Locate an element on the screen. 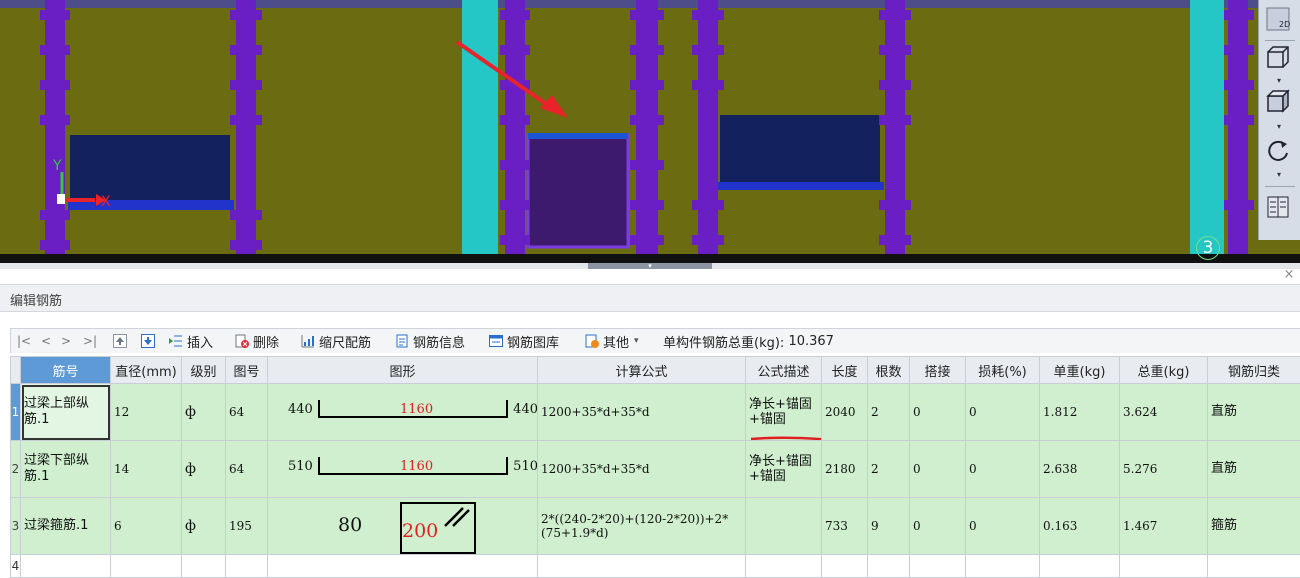 This screenshot has width=1300, height=578. figure-number-cell: 195 is located at coordinates (247, 526).